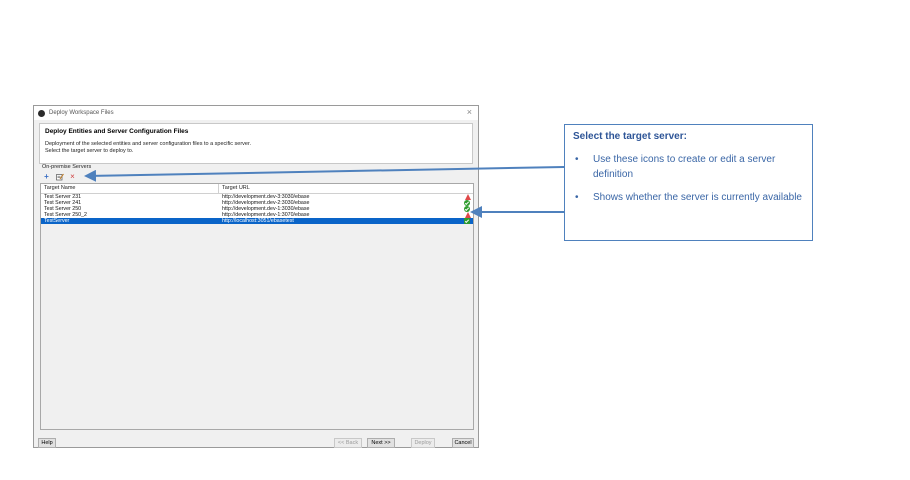 This screenshot has width=910, height=480. What do you see at coordinates (346, 188) in the screenshot?
I see `column-header-target-url: Target URL` at bounding box center [346, 188].